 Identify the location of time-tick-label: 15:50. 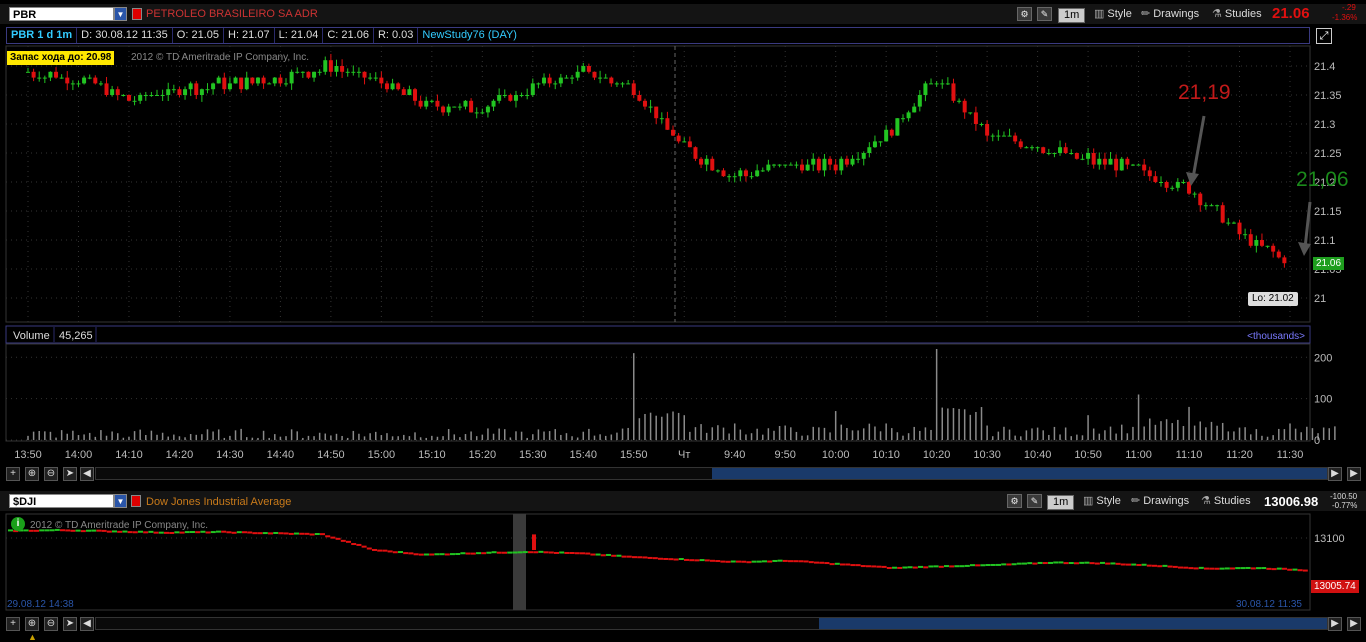
(634, 455).